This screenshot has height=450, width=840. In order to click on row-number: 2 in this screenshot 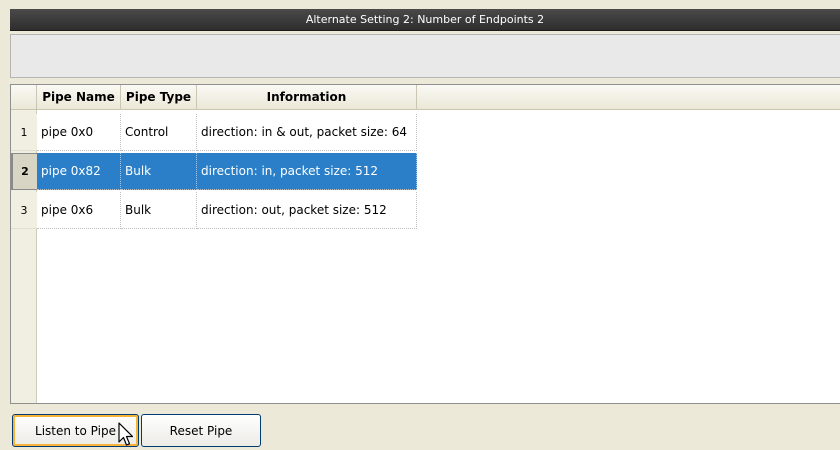, I will do `click(24, 171)`.